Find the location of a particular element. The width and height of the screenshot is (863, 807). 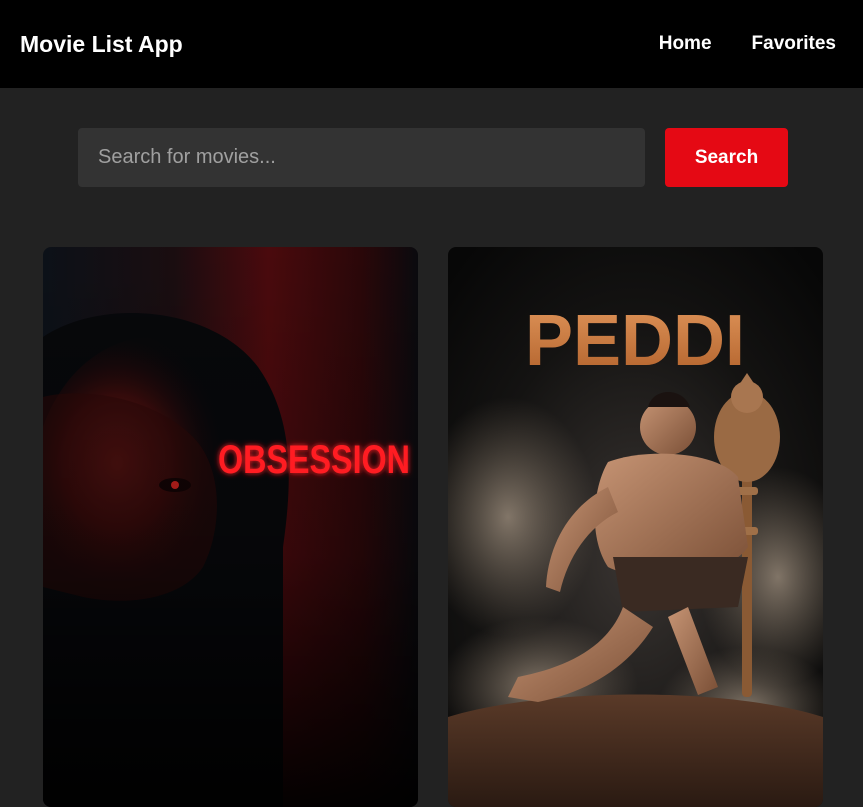

app-title: Movie List App is located at coordinates (101, 44).